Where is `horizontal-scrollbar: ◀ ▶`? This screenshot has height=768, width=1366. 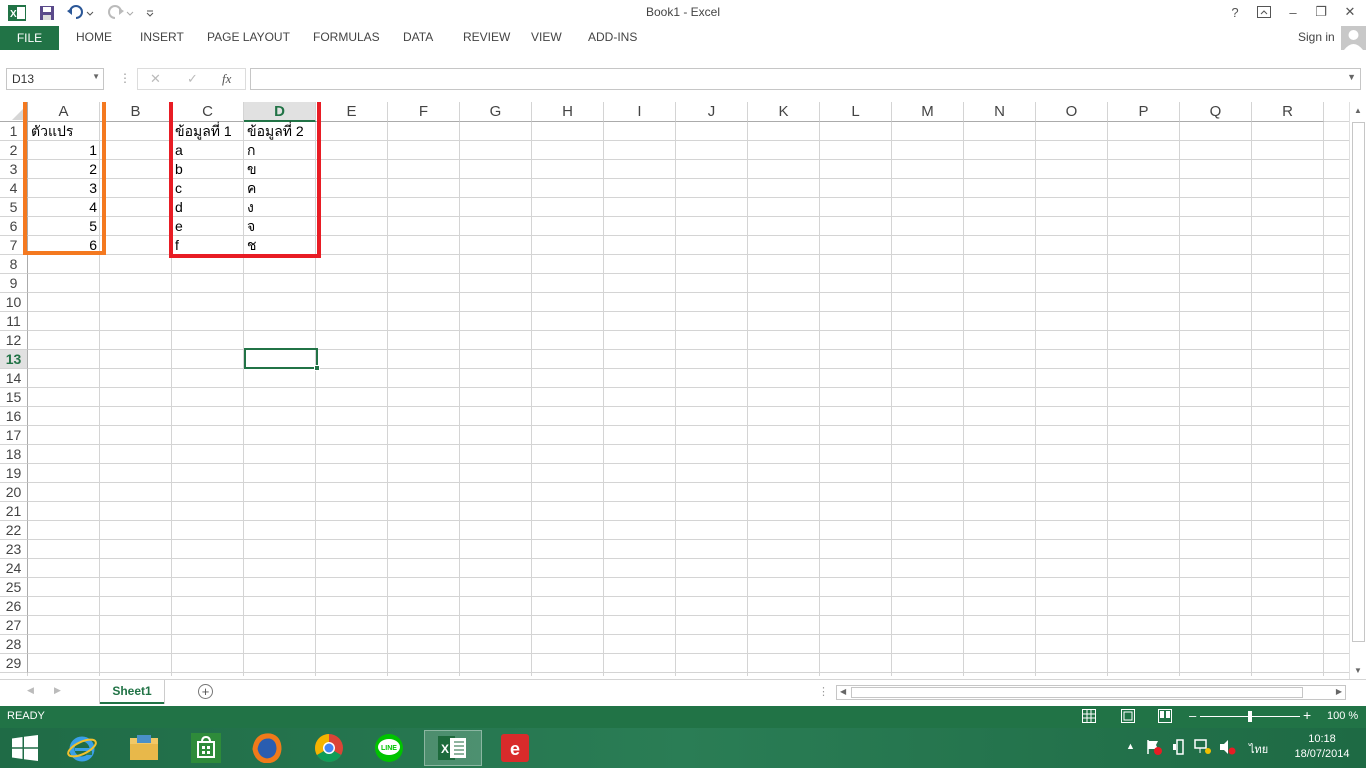 horizontal-scrollbar: ◀ ▶ is located at coordinates (1091, 692).